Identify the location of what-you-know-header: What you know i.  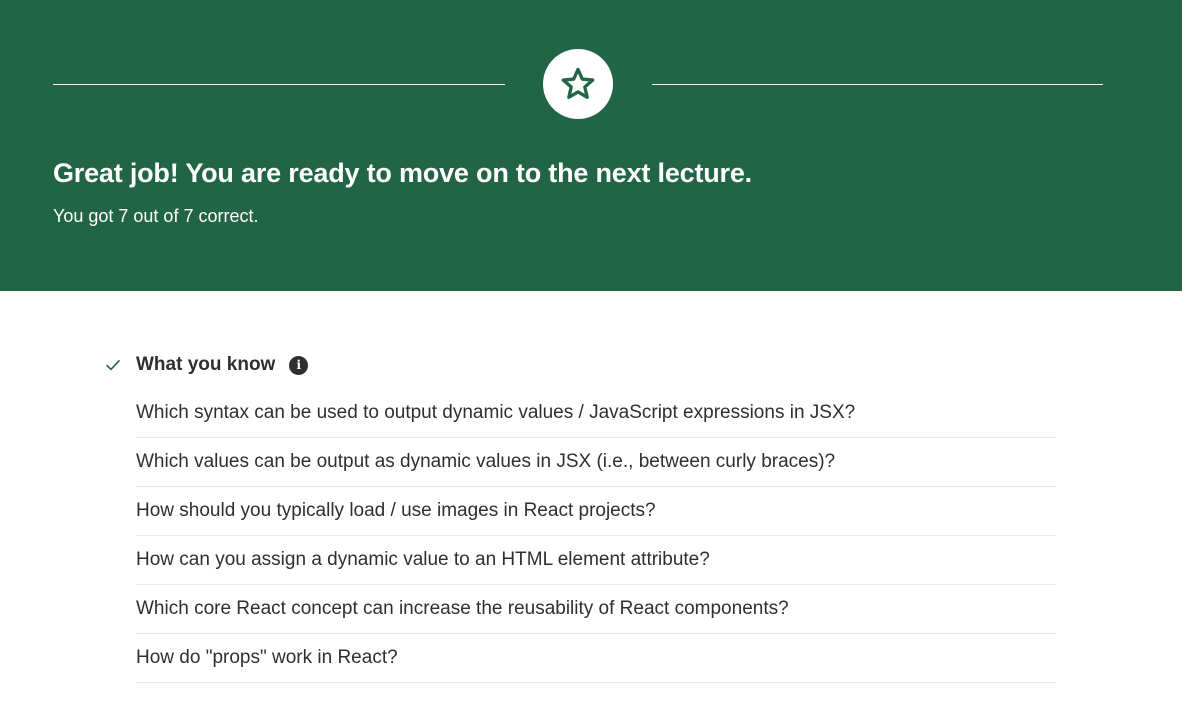
(206, 365).